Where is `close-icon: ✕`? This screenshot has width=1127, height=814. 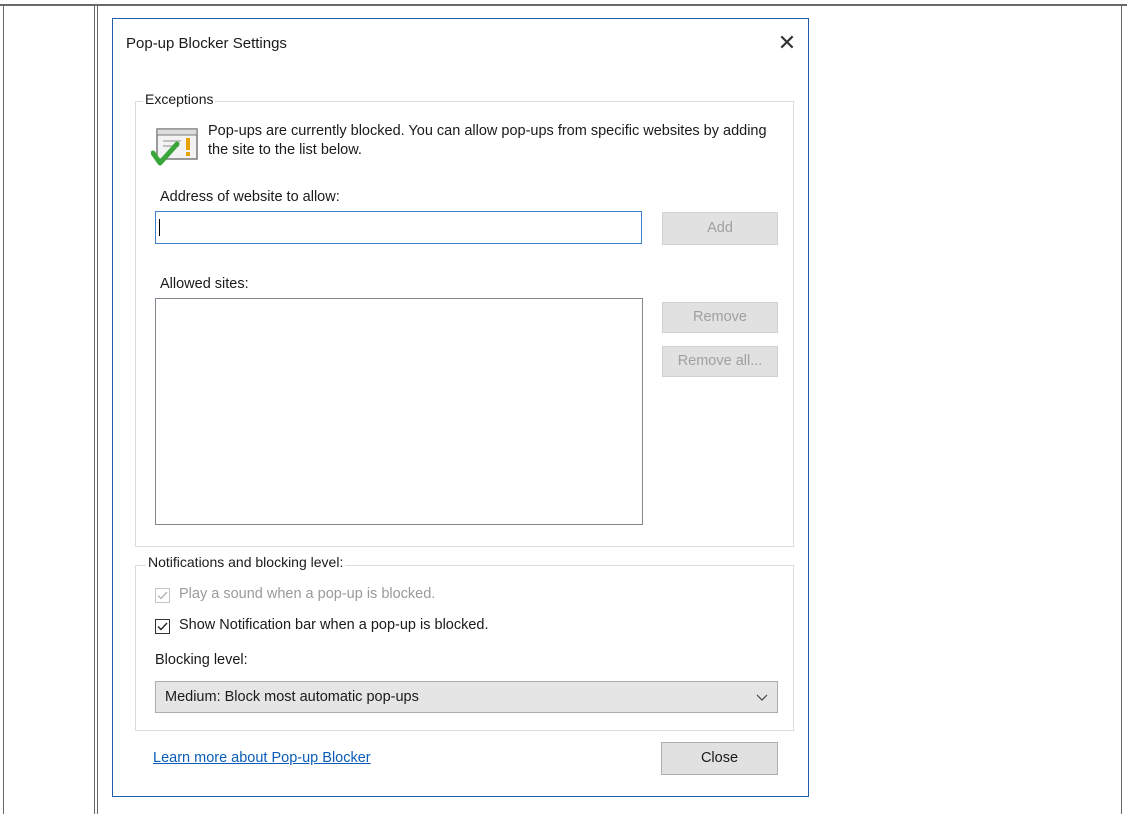 close-icon: ✕ is located at coordinates (787, 43).